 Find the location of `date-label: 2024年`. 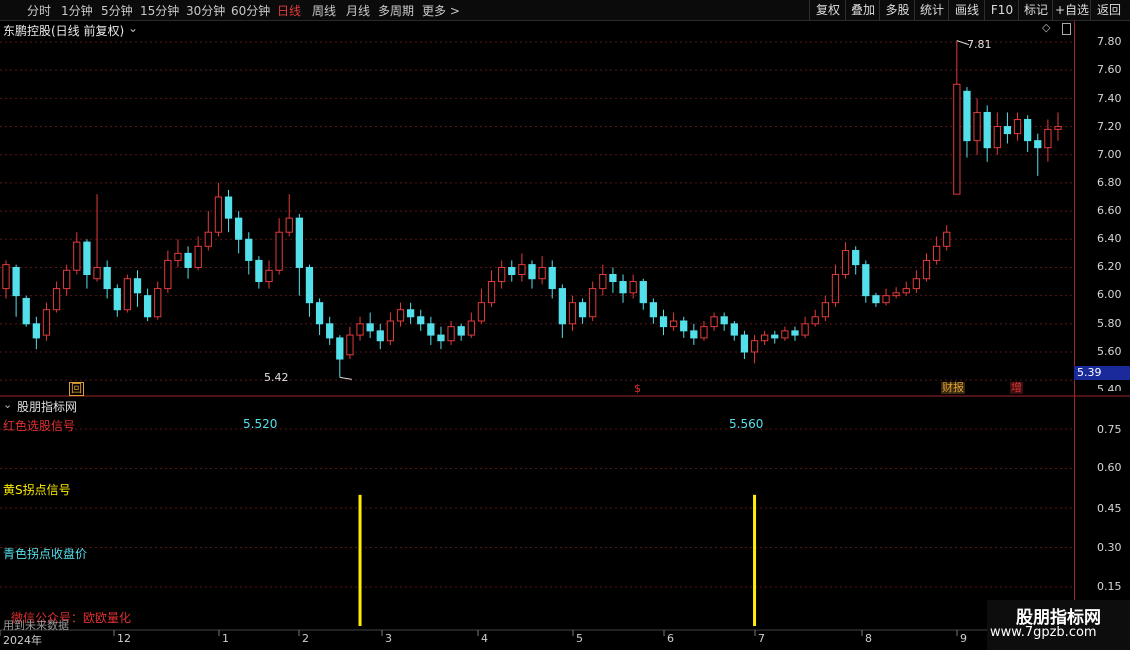

date-label: 2024年 is located at coordinates (22, 640).